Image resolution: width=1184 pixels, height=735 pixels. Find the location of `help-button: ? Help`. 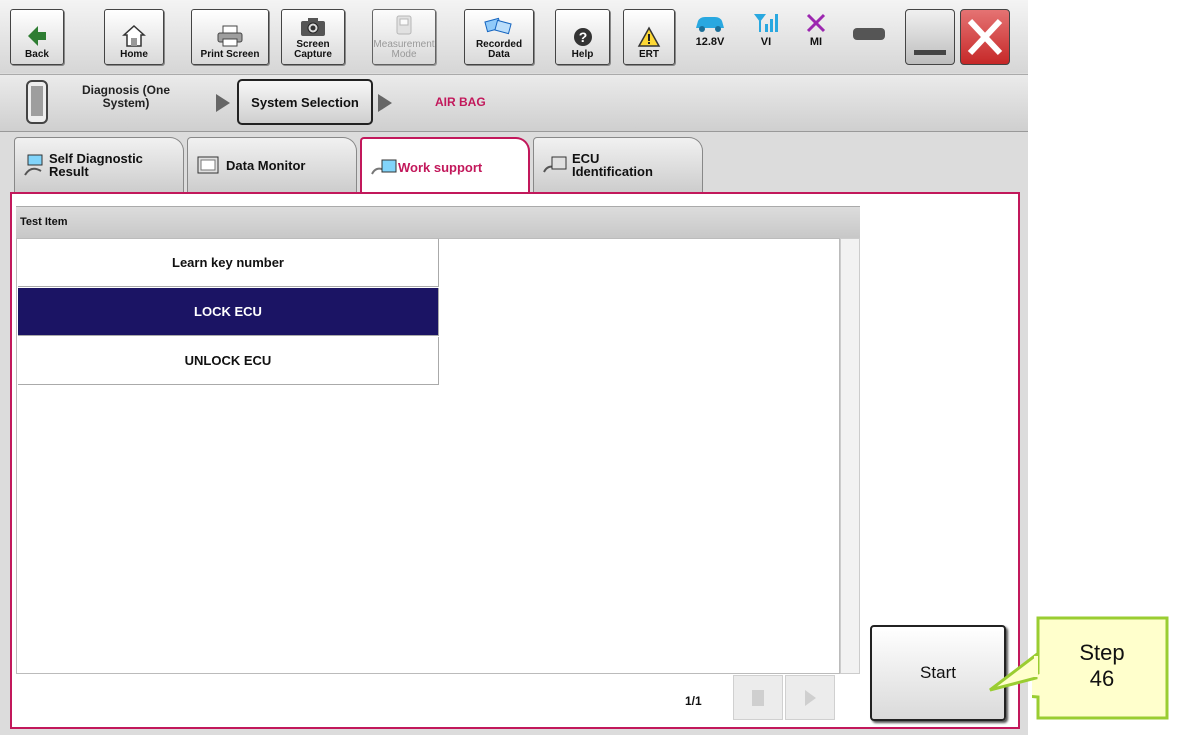

help-button: ? Help is located at coordinates (582, 37).